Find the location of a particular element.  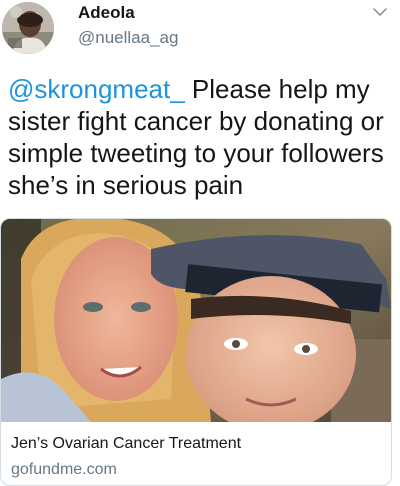

chevron-down-icon is located at coordinates (380, 12).